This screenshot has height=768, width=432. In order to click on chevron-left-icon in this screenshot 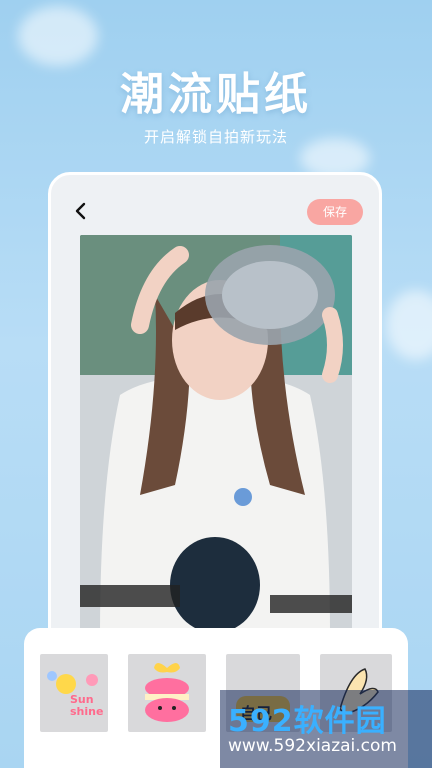, I will do `click(81, 211)`.